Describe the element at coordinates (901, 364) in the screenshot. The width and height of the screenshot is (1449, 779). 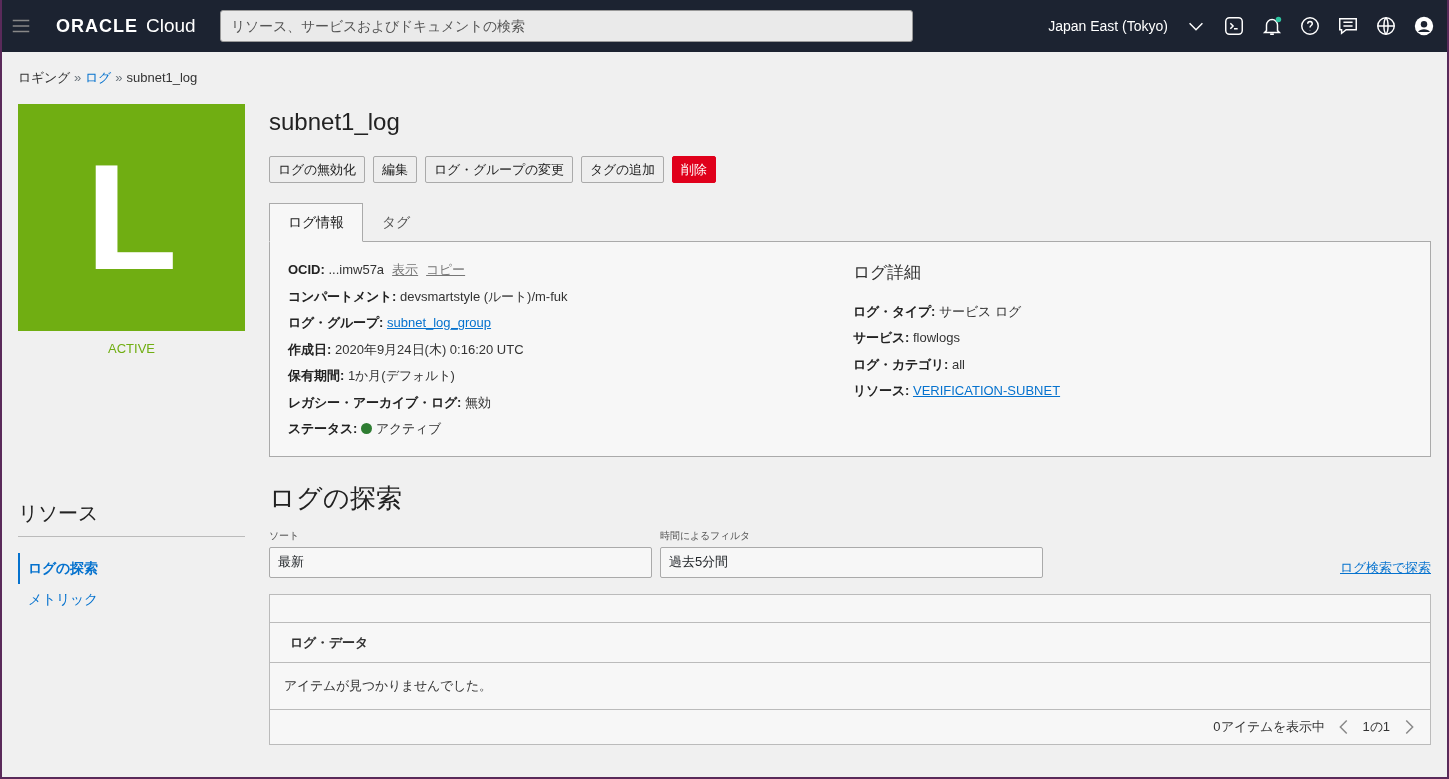
I see `field-label: ログ・カテゴリ:` at that location.